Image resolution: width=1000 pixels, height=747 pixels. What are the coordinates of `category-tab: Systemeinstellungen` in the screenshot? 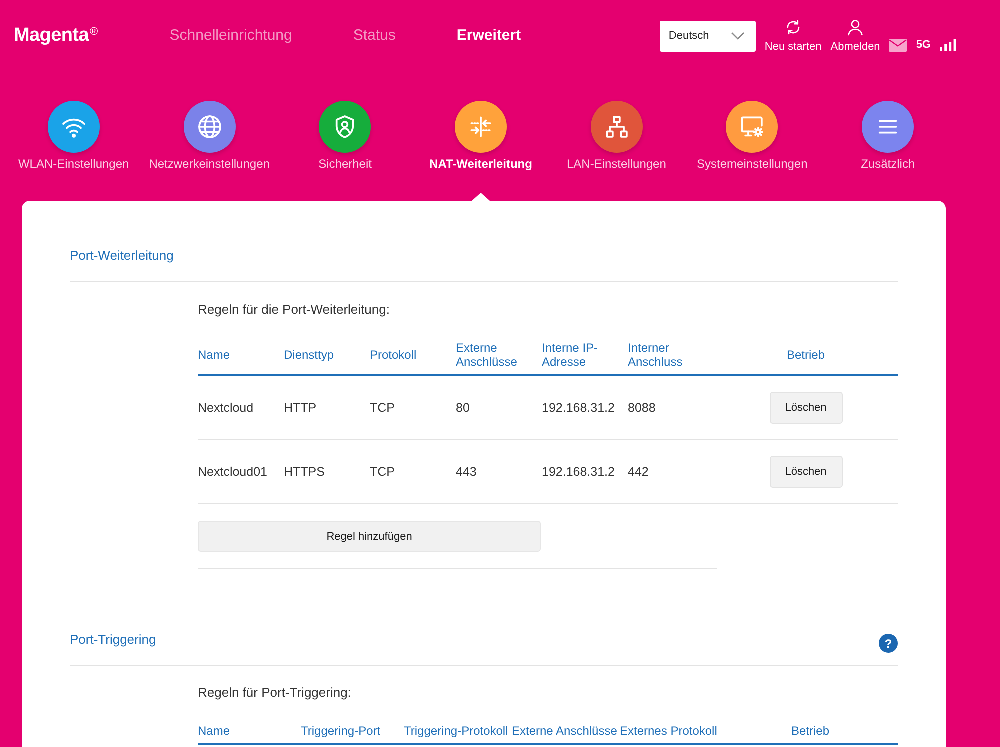 It's located at (752, 136).